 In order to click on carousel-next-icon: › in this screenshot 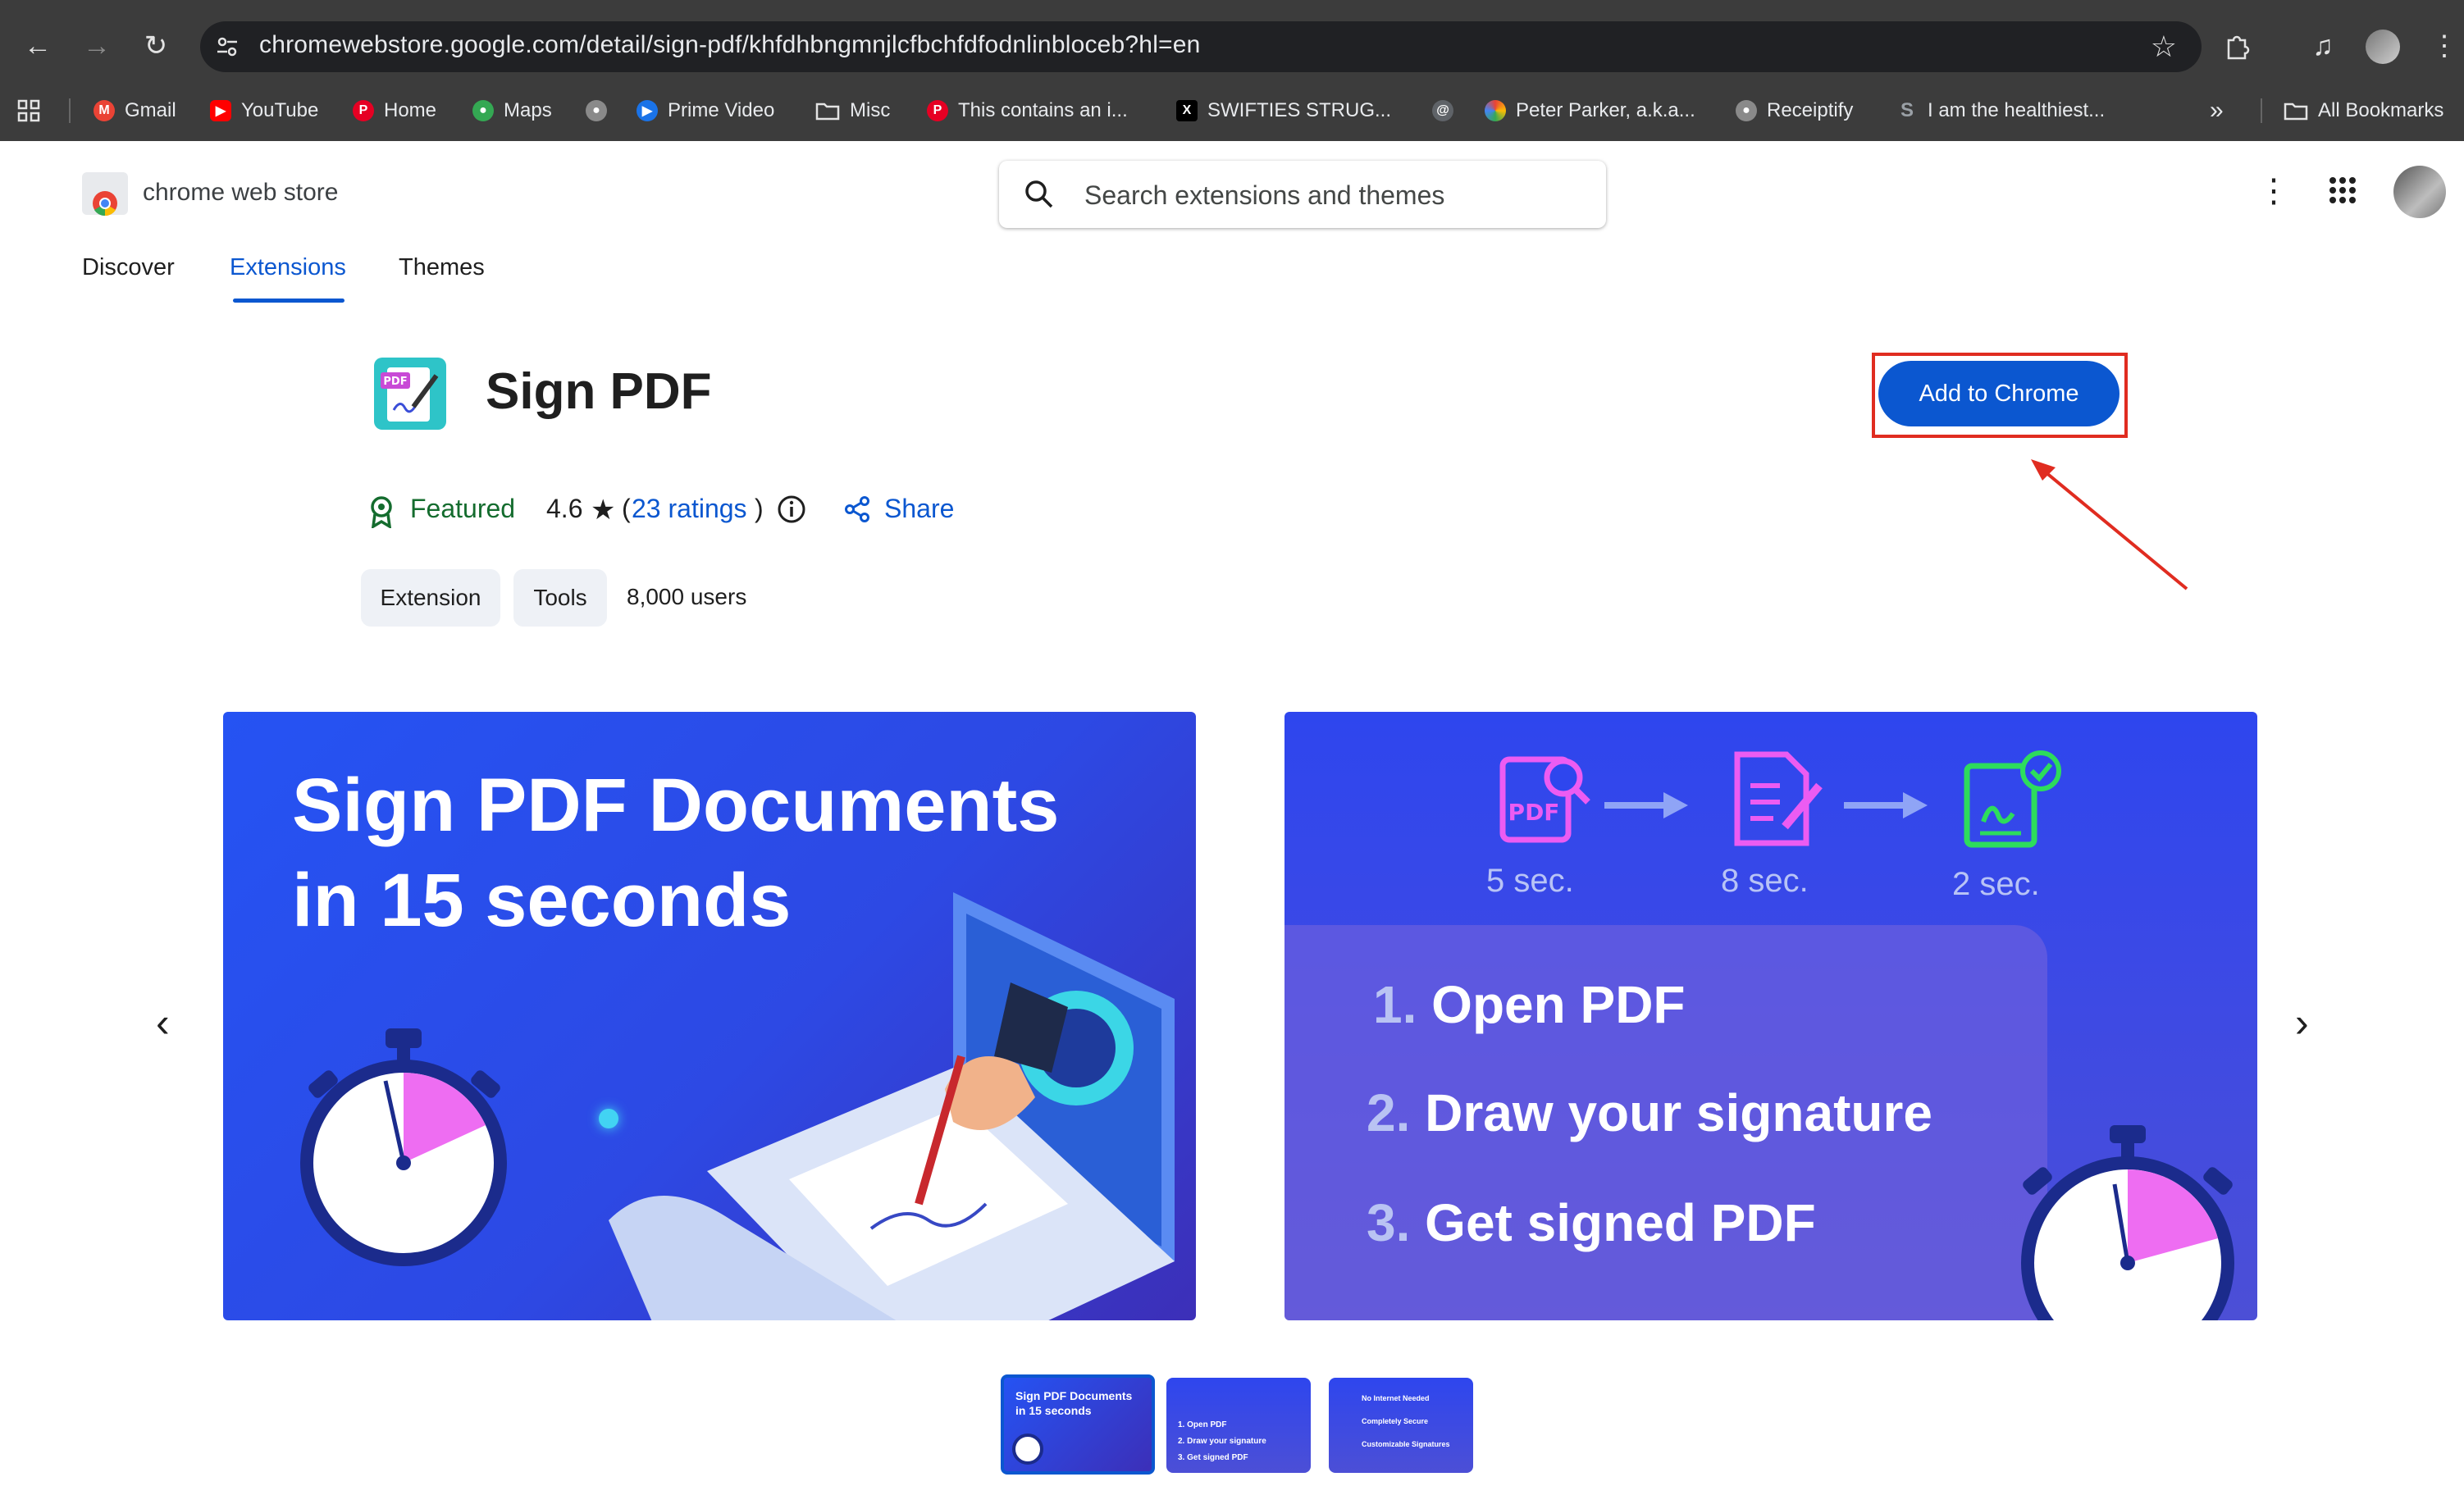, I will do `click(2302, 1022)`.